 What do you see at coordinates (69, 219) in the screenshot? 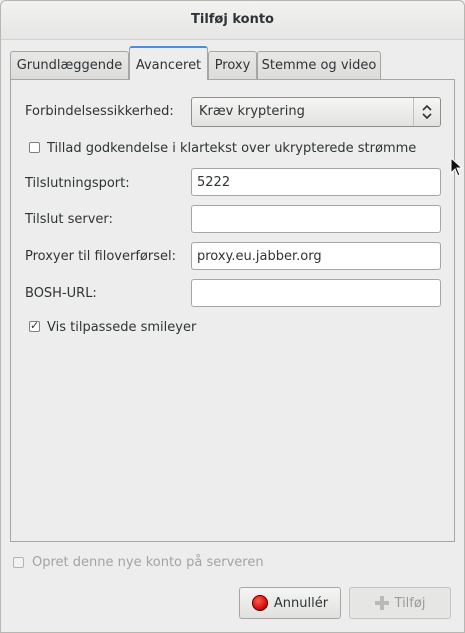
I see `server-label: Tilslut server:` at bounding box center [69, 219].